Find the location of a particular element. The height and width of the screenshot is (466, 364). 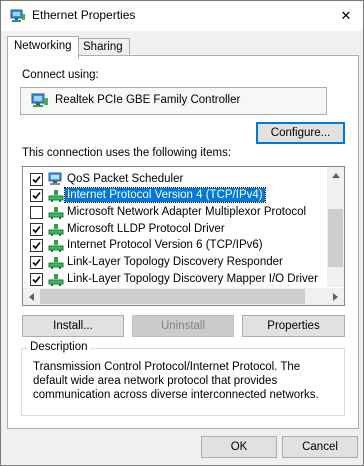

scroll-up-icon is located at coordinates (335, 175).